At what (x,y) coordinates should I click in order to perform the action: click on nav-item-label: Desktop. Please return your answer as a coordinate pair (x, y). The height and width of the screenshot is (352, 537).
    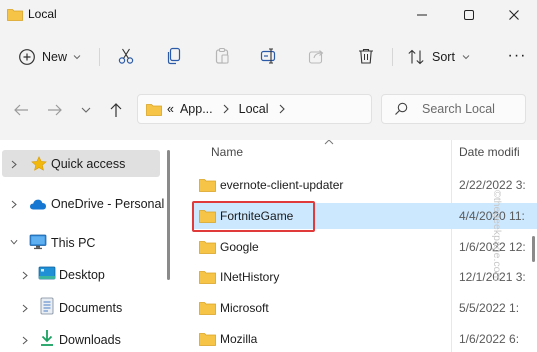
    Looking at the image, I should click on (82, 275).